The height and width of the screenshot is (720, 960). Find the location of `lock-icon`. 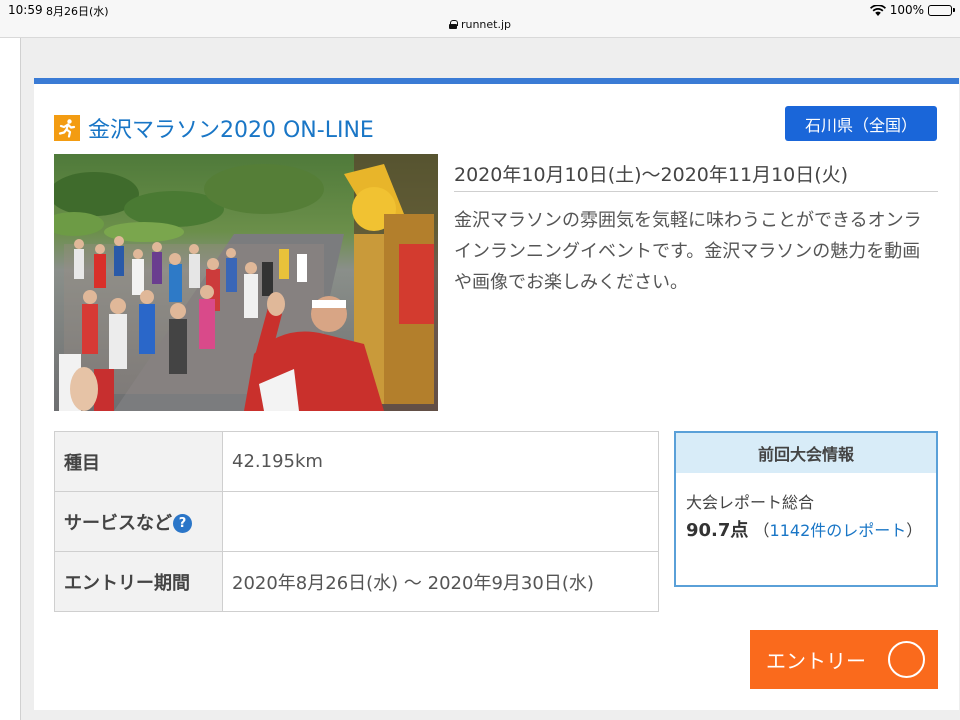

lock-icon is located at coordinates (453, 24).